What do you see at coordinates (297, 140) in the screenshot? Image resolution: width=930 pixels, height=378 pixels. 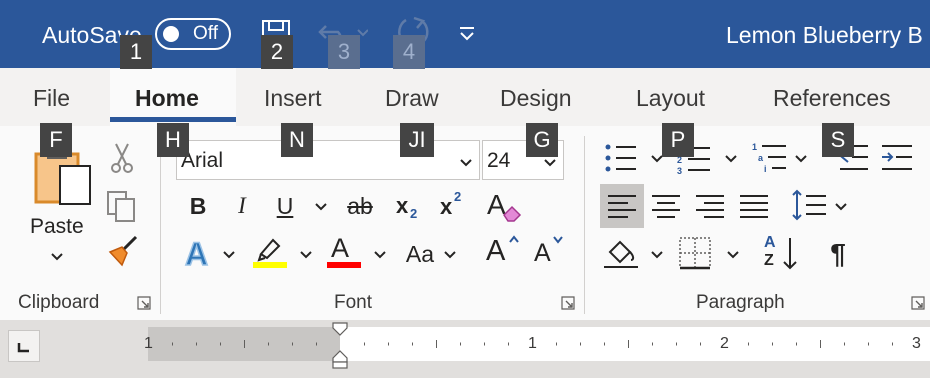 I see `keytip-insert: N` at bounding box center [297, 140].